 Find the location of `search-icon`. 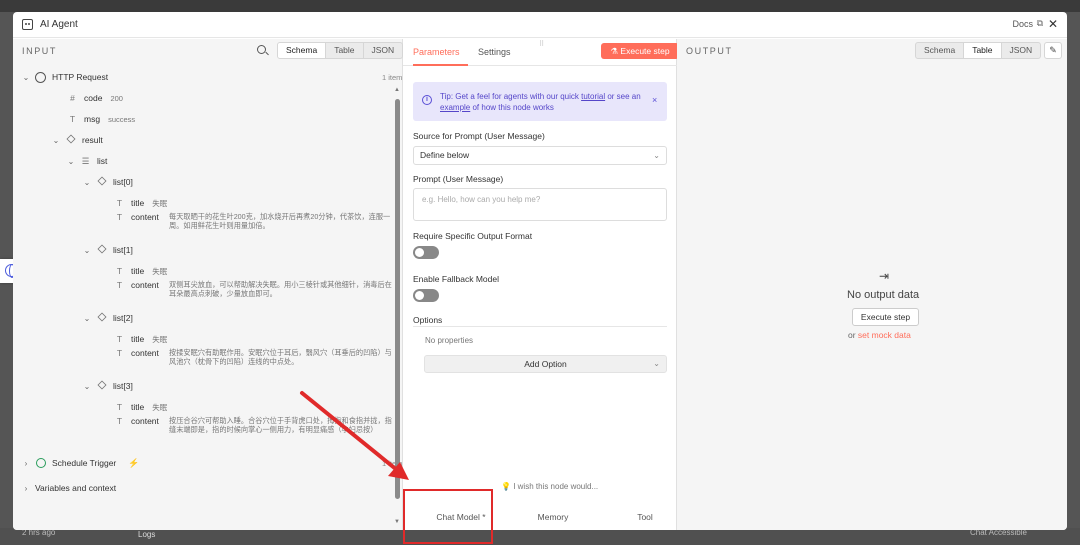

search-icon is located at coordinates (261, 49).